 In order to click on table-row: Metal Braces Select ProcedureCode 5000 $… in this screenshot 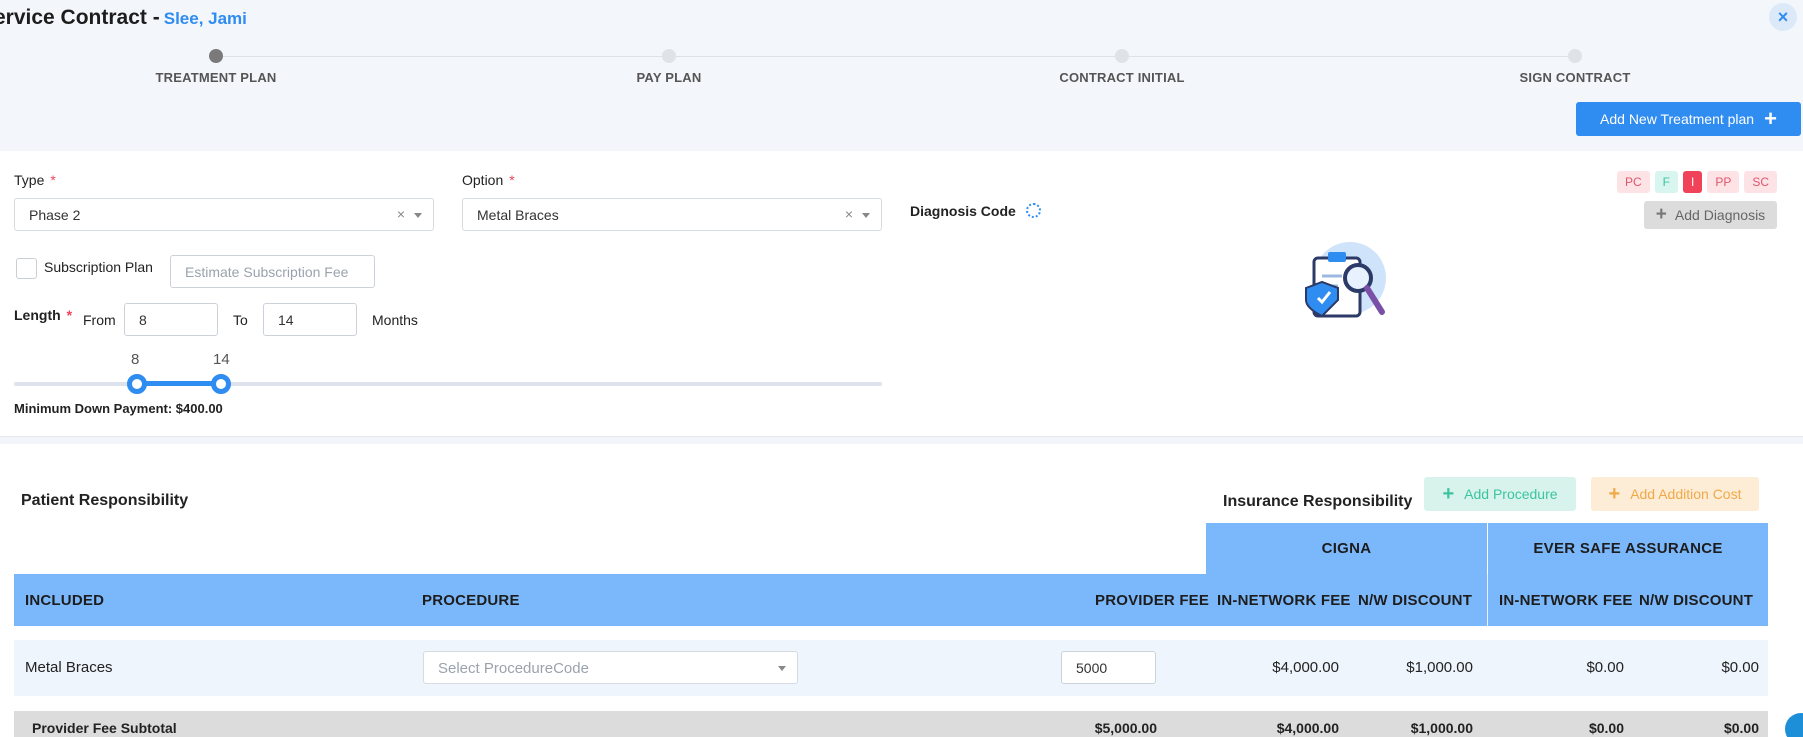, I will do `click(891, 668)`.